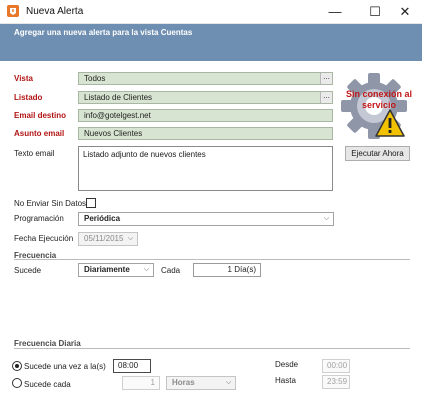  I want to click on sucede-label: Sucede, so click(28, 270).